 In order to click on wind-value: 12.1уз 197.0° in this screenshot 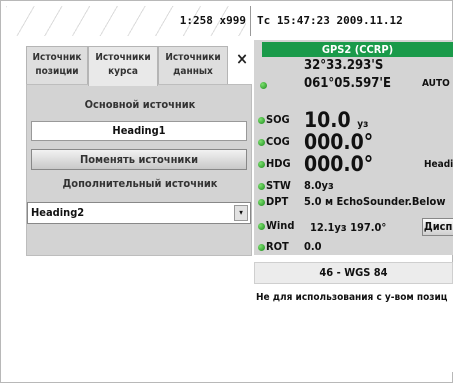, I will do `click(348, 227)`.